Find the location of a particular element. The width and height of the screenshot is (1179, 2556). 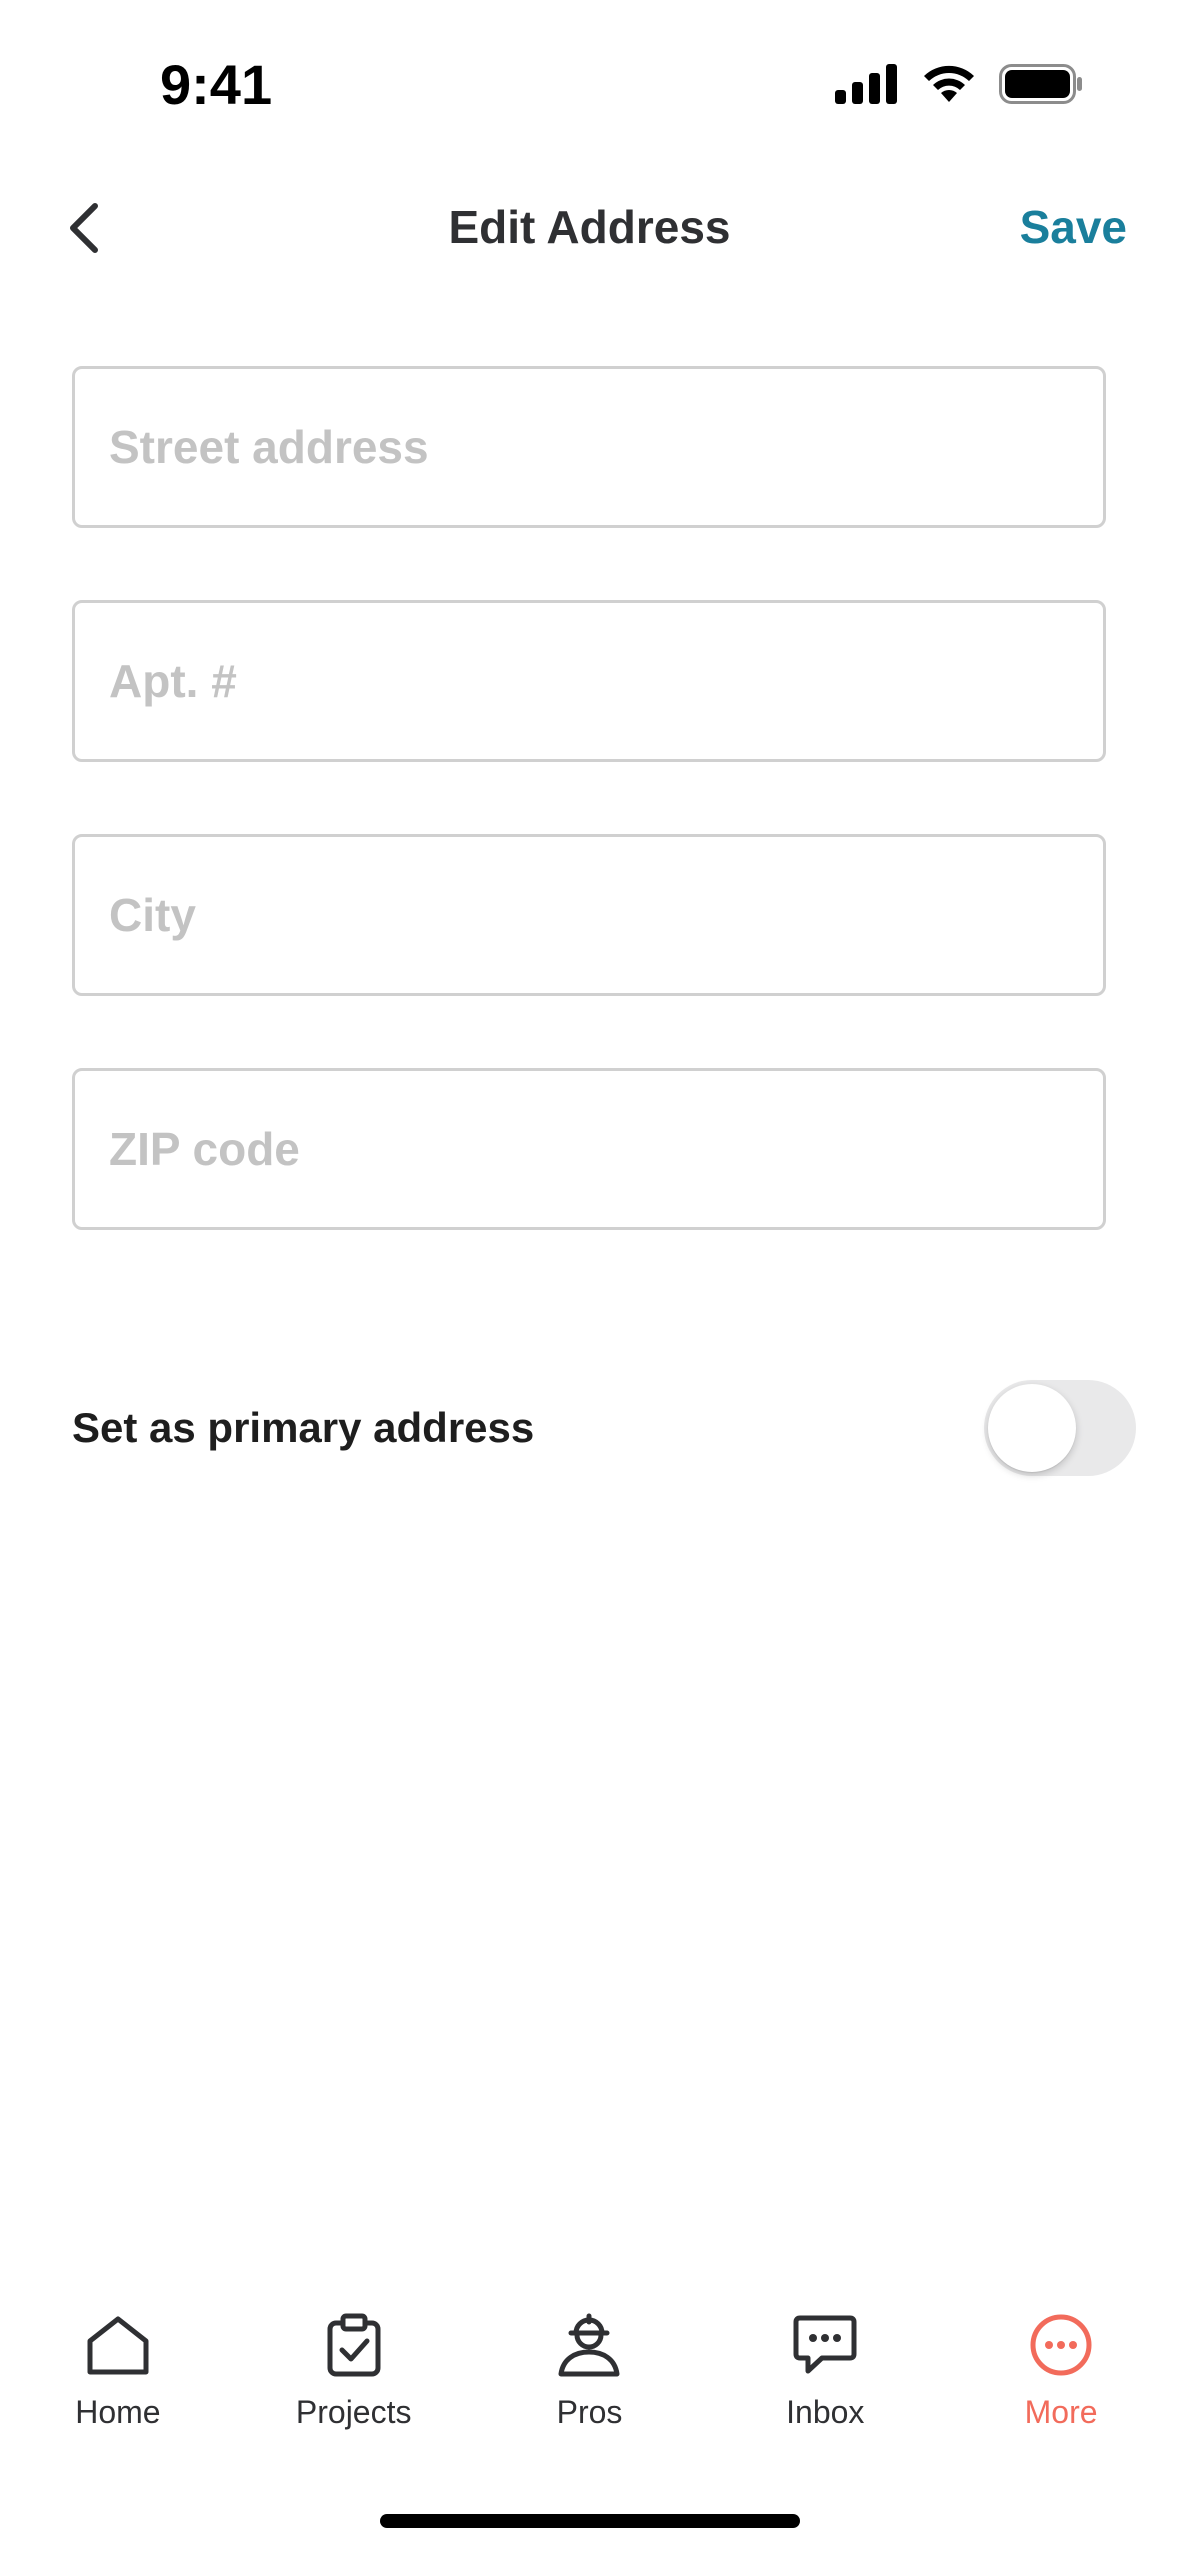

tab-inbox-label: Inbox is located at coordinates (825, 2412).